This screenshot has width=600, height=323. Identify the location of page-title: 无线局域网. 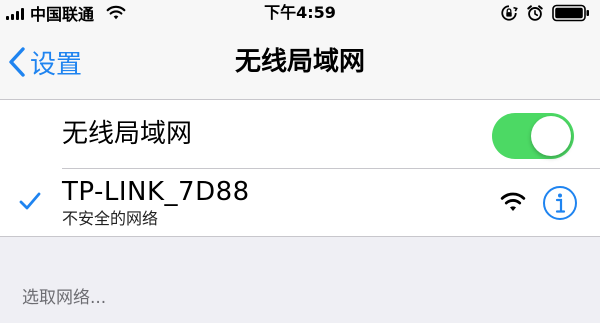
(299, 62).